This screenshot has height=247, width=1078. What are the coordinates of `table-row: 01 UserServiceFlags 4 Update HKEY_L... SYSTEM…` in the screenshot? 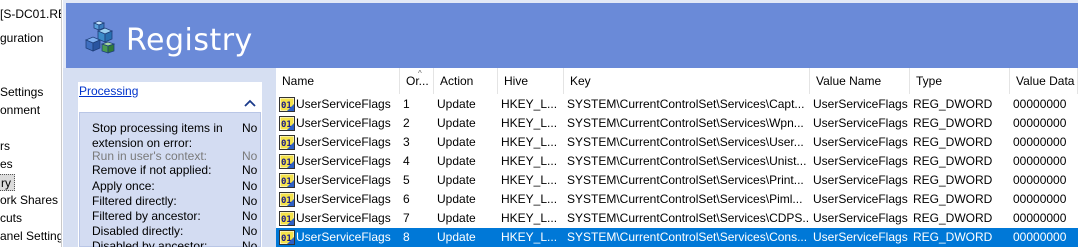 It's located at (677, 161).